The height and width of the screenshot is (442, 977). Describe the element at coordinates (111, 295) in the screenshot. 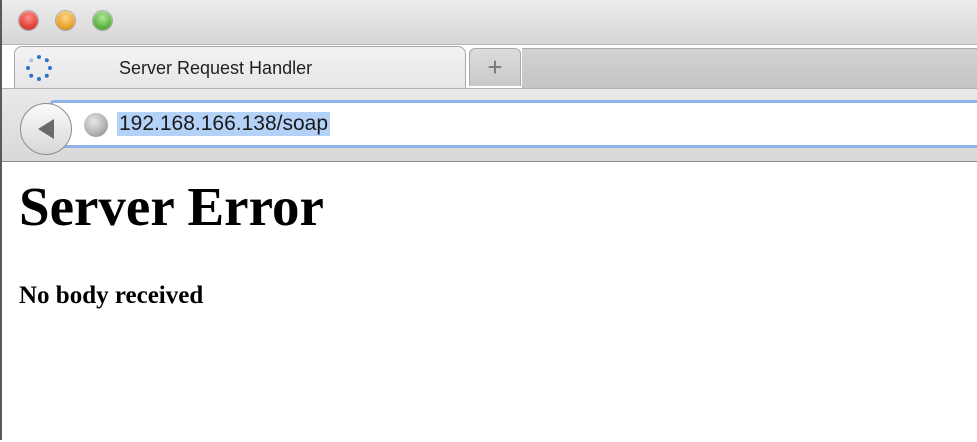

I see `error-message: No body received` at that location.